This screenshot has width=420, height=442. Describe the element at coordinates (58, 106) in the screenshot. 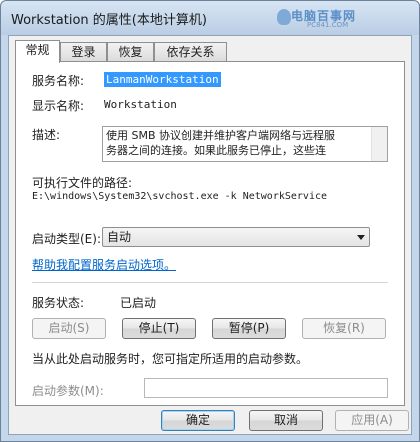

I see `display-name-label: 显示名称:` at that location.